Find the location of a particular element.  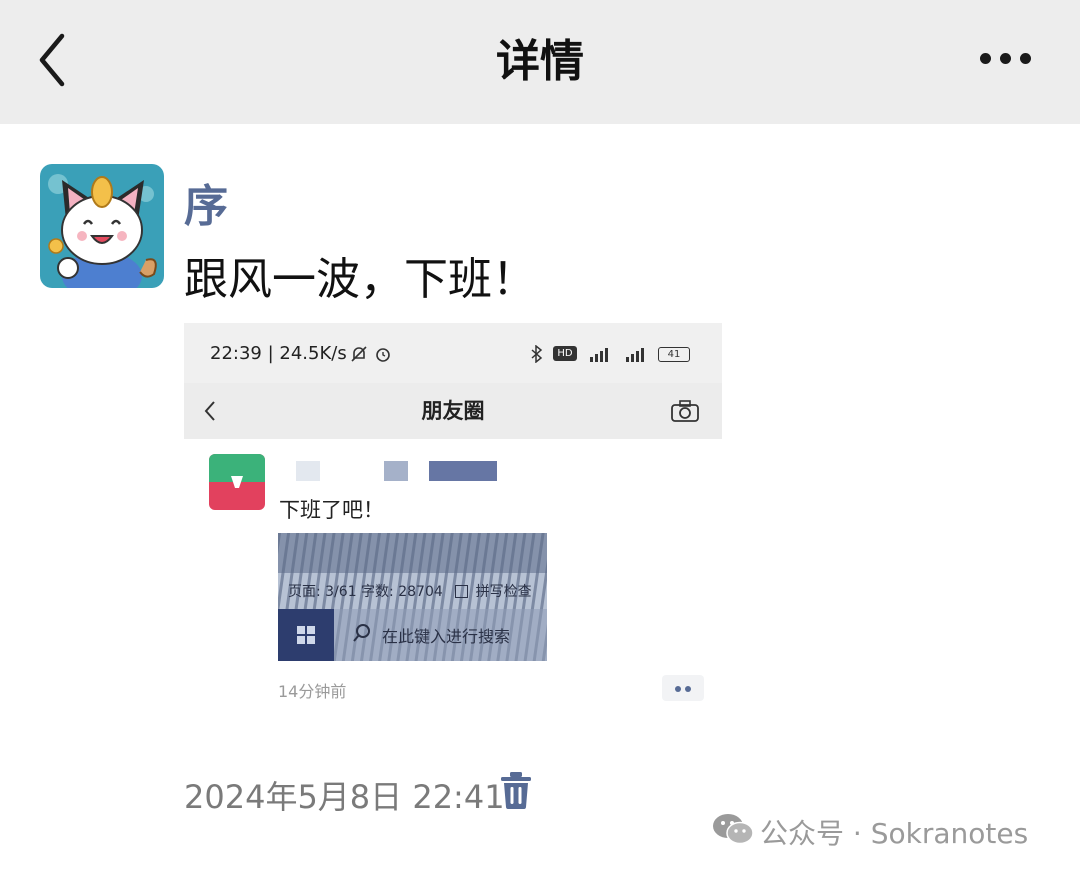

screenshot-status-time: 22:39 | 24.5K/s is located at coordinates (278, 353).